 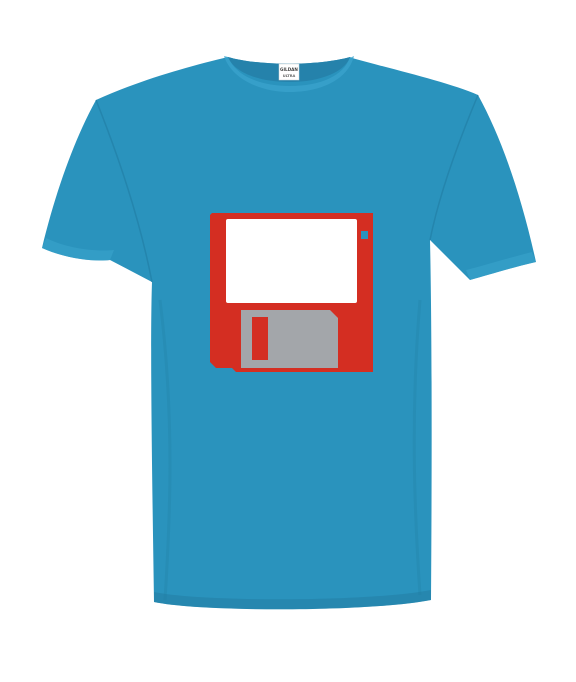 I want to click on floppy-shutter-window, so click(x=260, y=338).